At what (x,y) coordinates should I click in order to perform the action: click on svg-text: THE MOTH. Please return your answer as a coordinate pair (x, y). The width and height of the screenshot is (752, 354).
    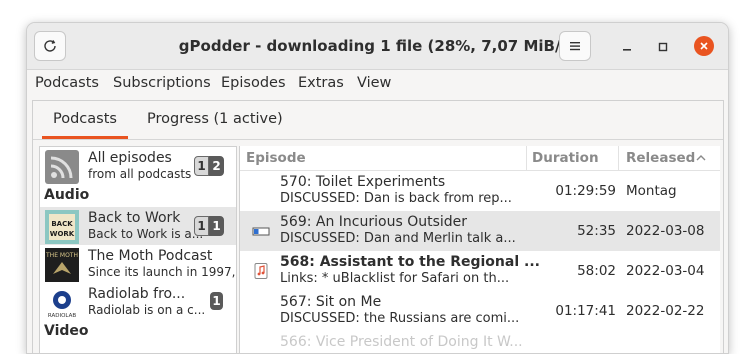
    Looking at the image, I should click on (61, 255).